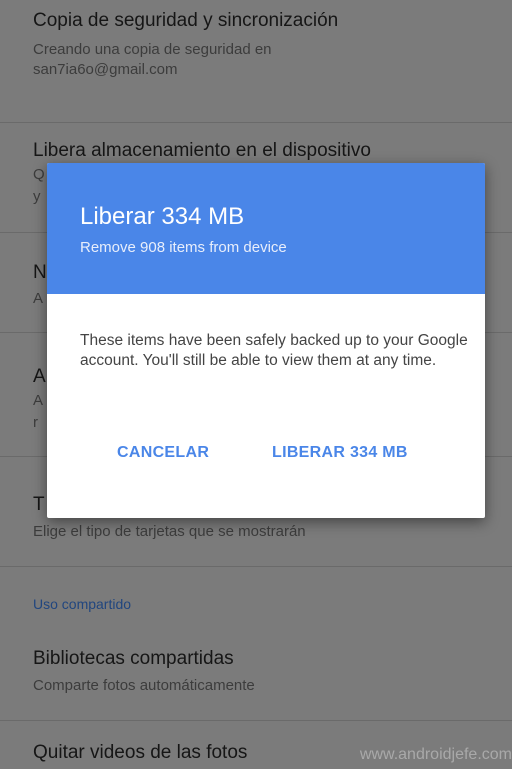  I want to click on backup-sync-title: Copia de seguridad y sincronización, so click(186, 20).